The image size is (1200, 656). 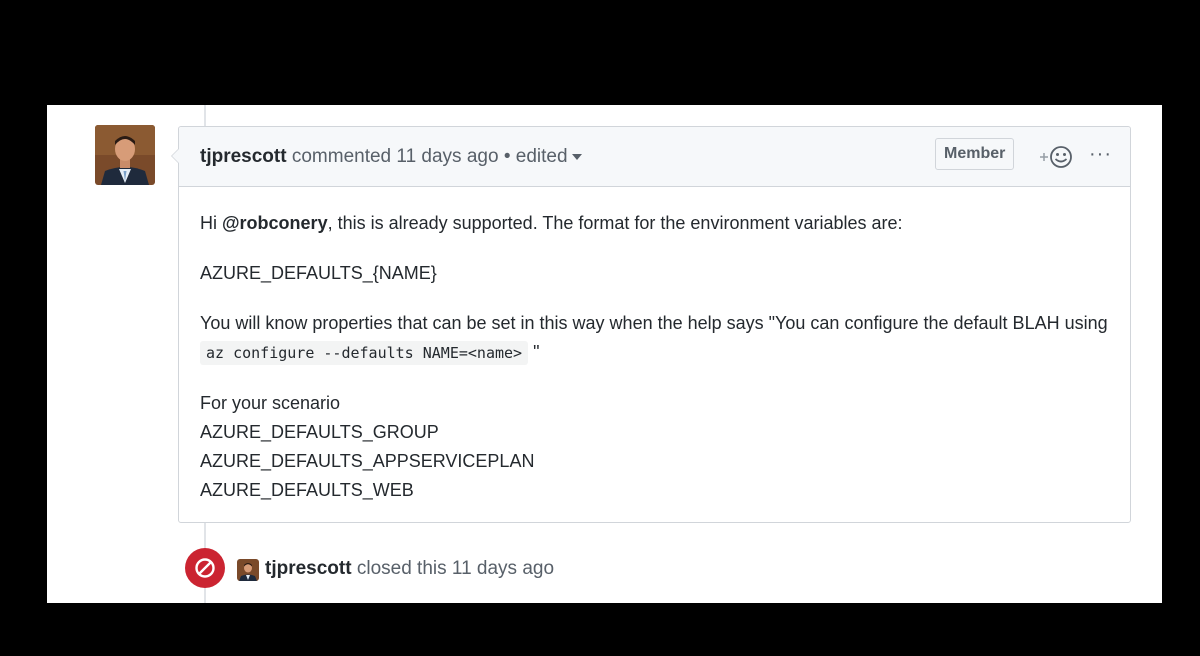 What do you see at coordinates (455, 568) in the screenshot?
I see `event-description: closed this 11 days ago` at bounding box center [455, 568].